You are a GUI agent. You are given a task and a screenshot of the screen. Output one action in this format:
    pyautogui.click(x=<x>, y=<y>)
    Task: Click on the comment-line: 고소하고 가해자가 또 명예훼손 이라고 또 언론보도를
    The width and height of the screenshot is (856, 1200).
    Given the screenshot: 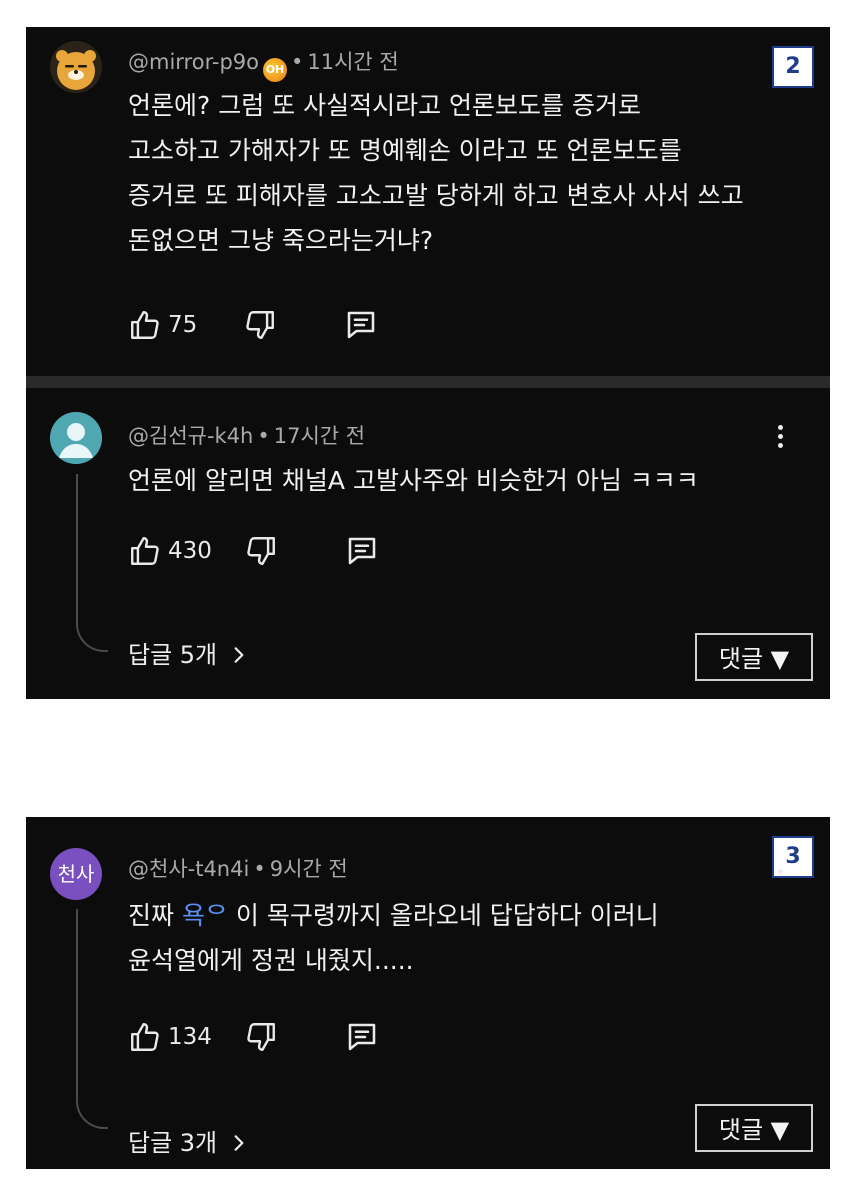 What is the action you would take?
    pyautogui.click(x=405, y=150)
    